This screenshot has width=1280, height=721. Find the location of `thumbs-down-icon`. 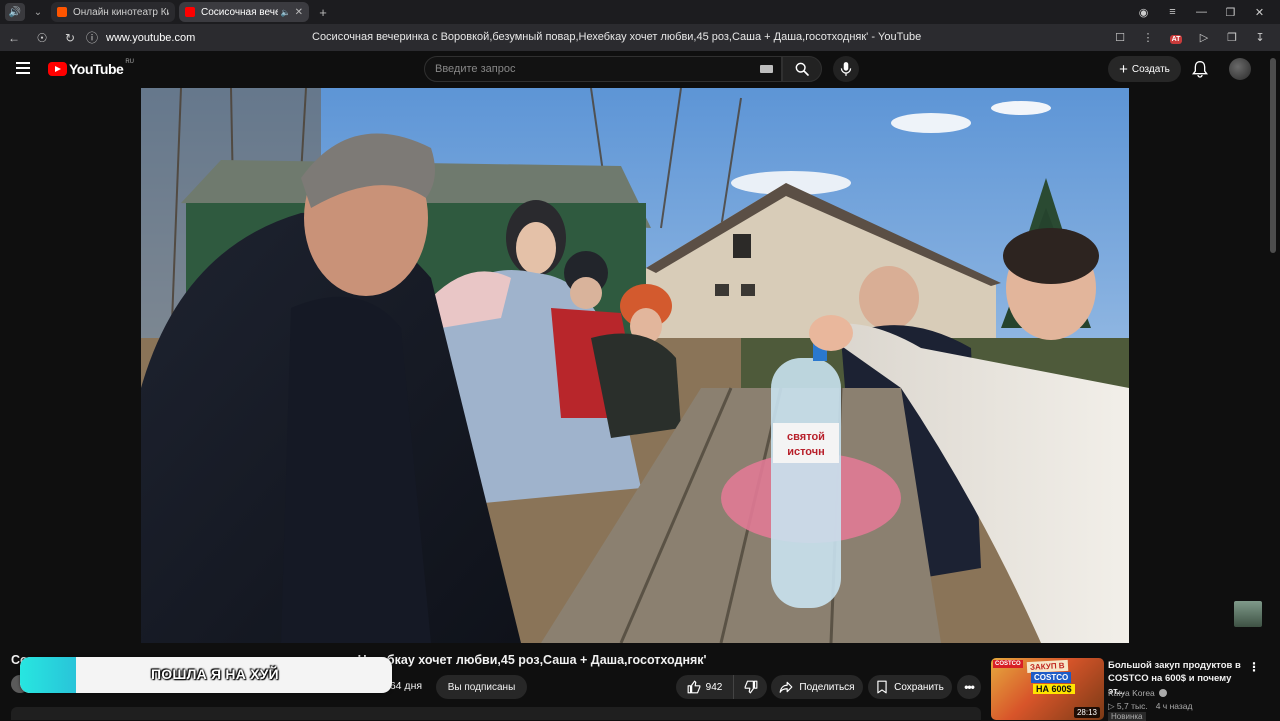

thumbs-down-icon is located at coordinates (750, 687).